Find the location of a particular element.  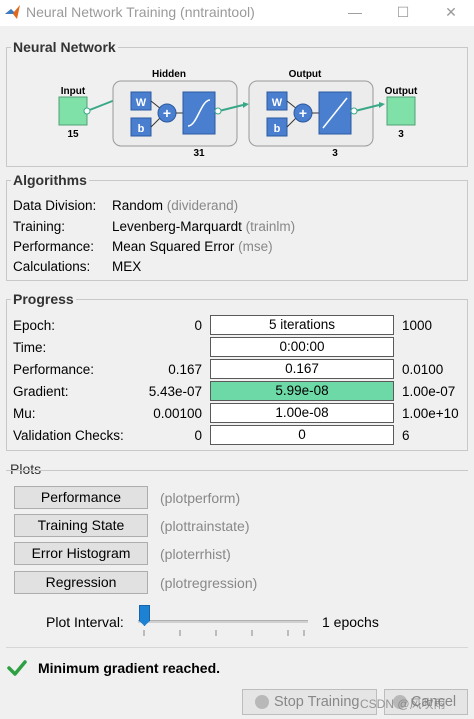

progress-panel-title: Progress is located at coordinates (43, 299).